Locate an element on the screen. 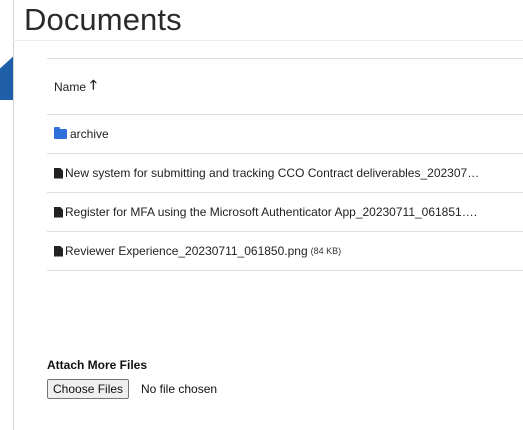 The height and width of the screenshot is (430, 523). row-name: archive is located at coordinates (89, 134).